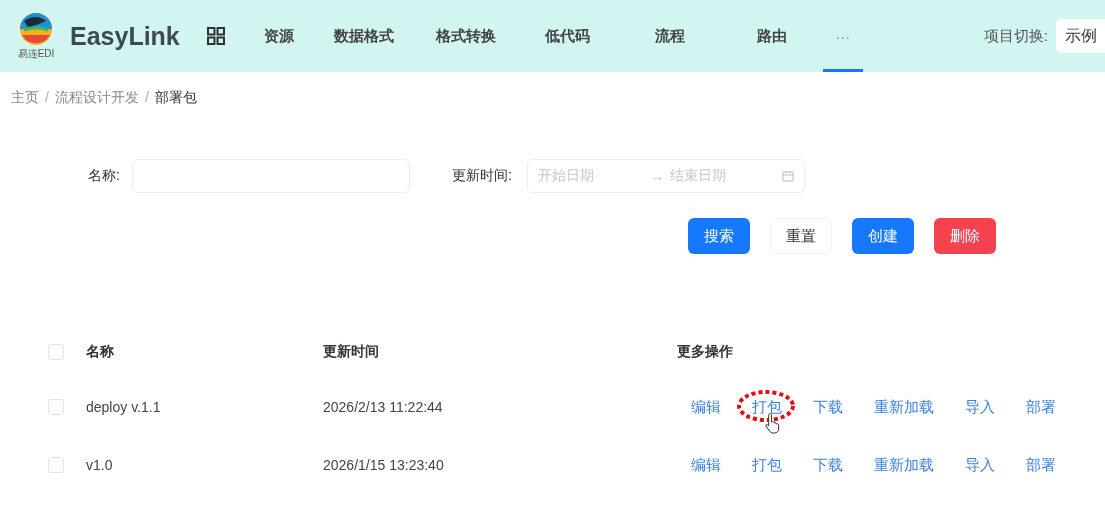 The image size is (1105, 524). What do you see at coordinates (465, 36) in the screenshot?
I see `nav-tab: 格式转换` at bounding box center [465, 36].